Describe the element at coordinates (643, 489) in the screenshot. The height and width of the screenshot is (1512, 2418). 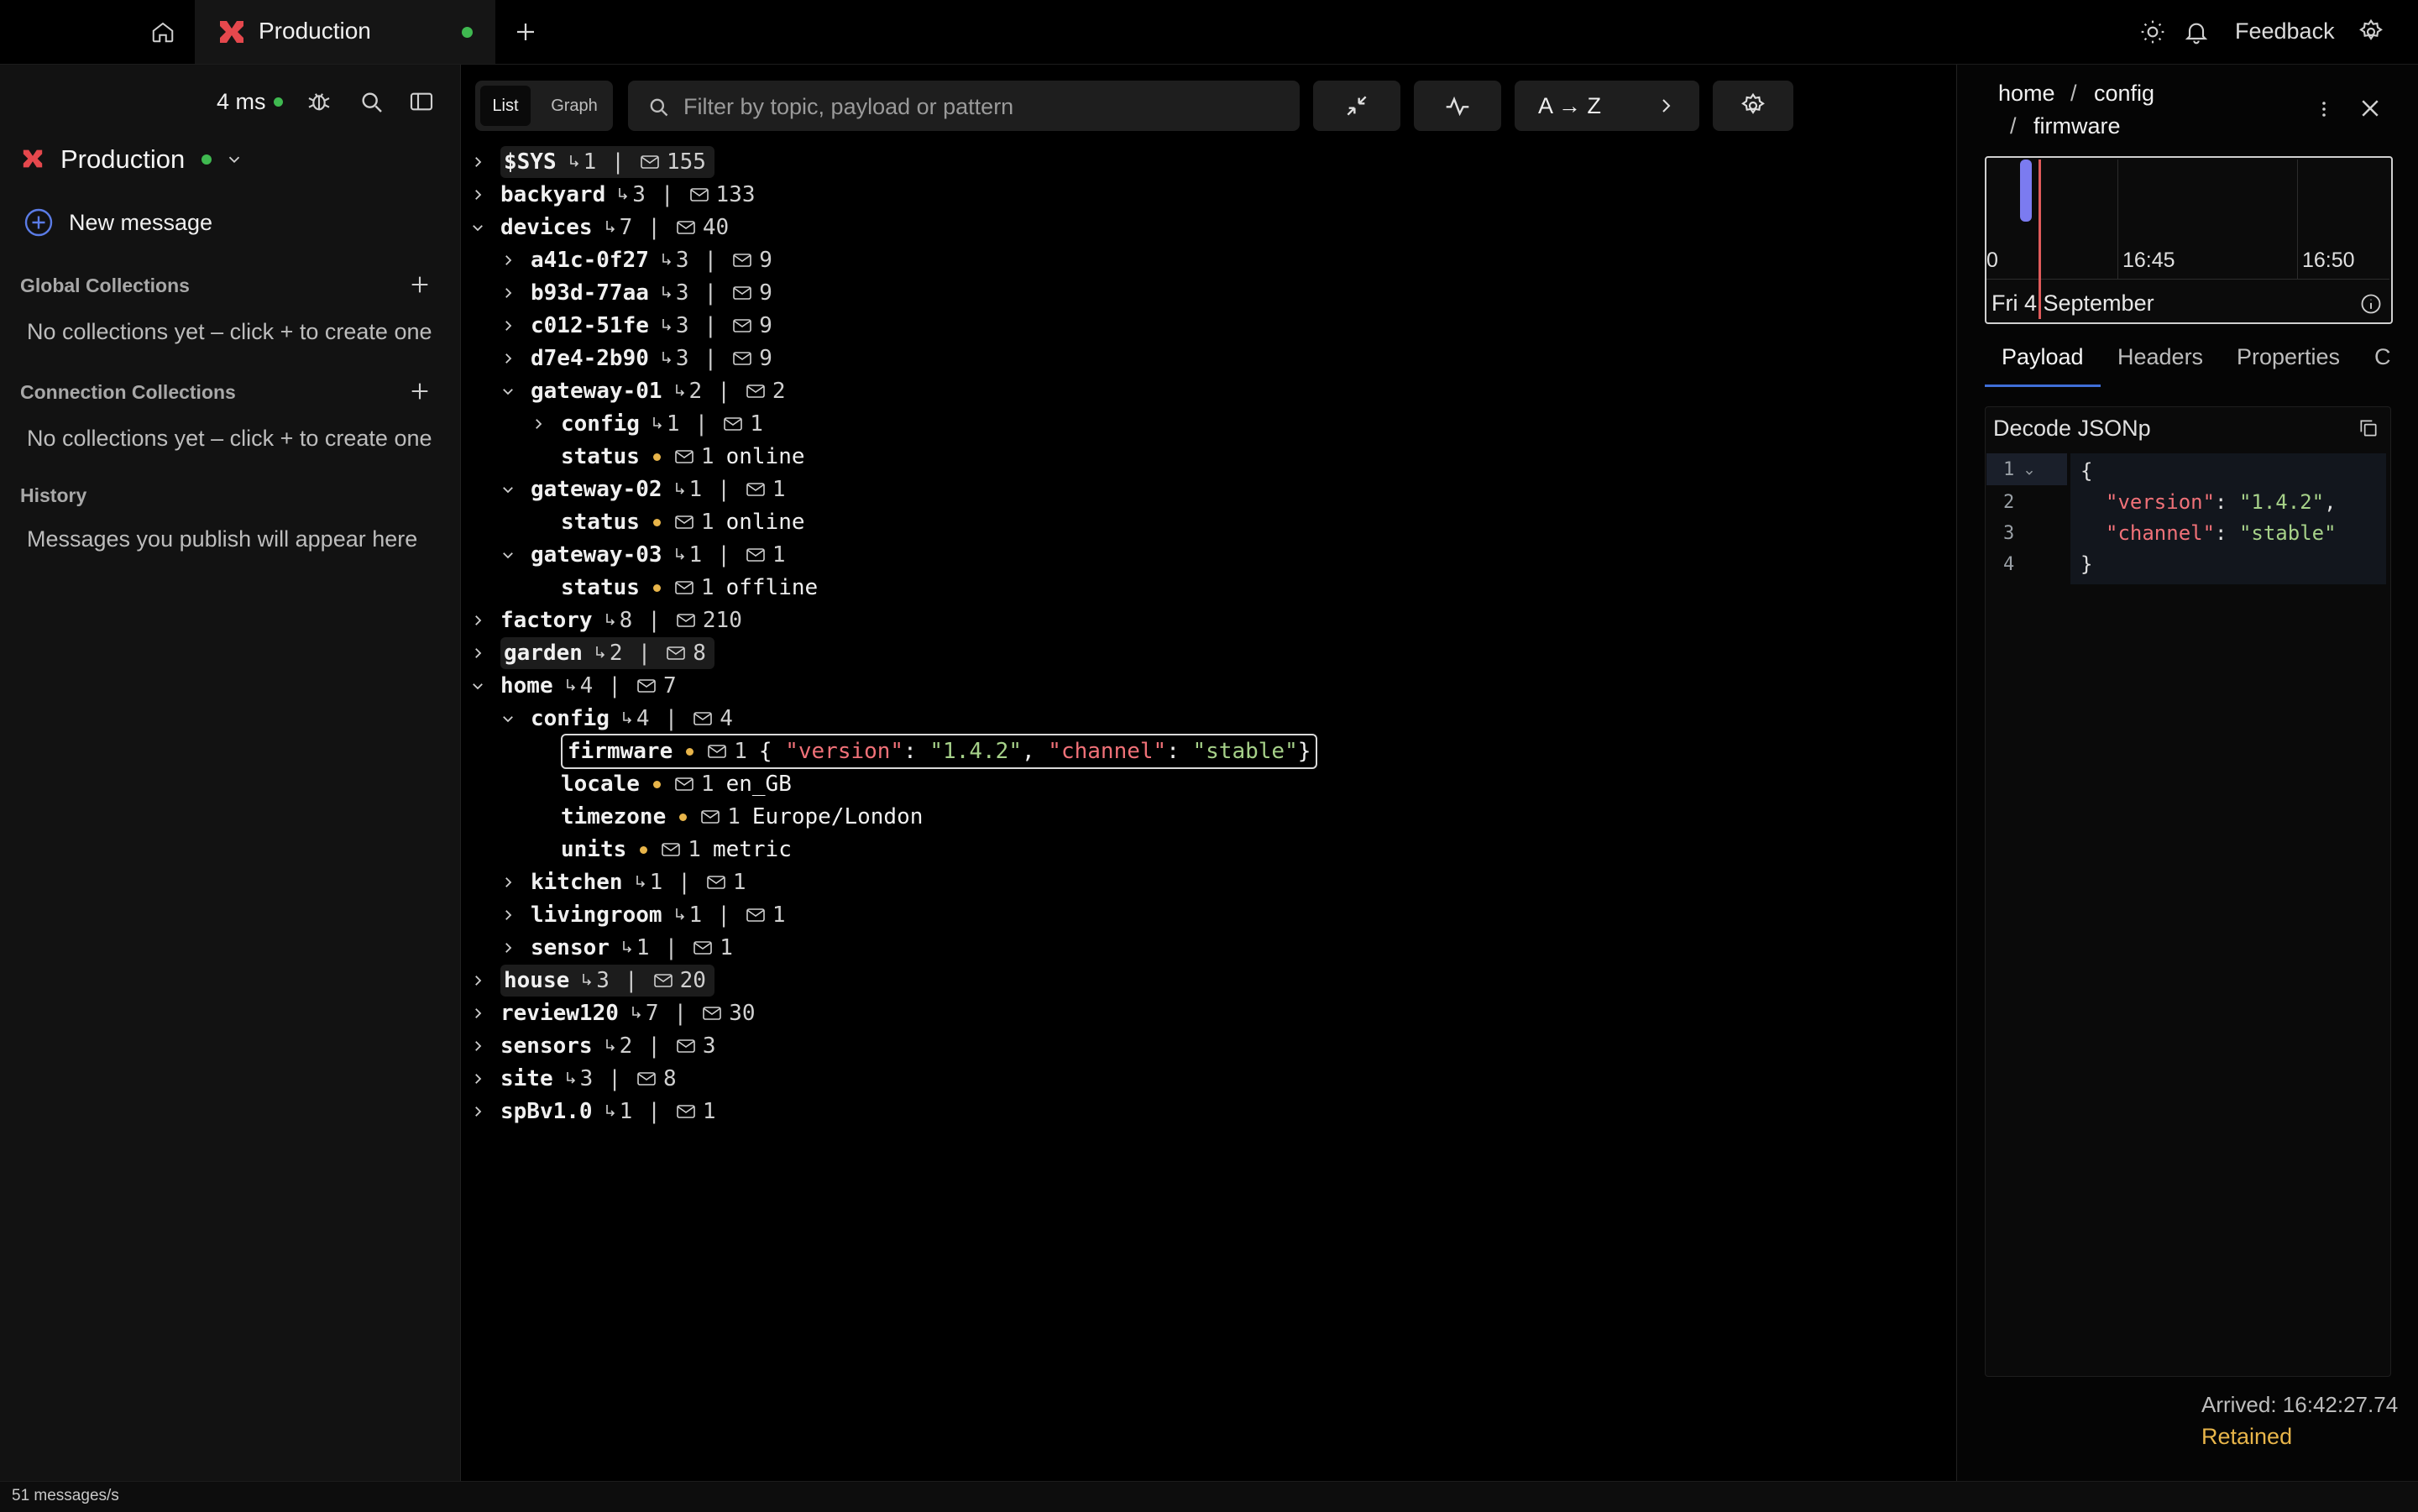
I see `tree-row-gw02: gateway-02 1 | 1` at that location.